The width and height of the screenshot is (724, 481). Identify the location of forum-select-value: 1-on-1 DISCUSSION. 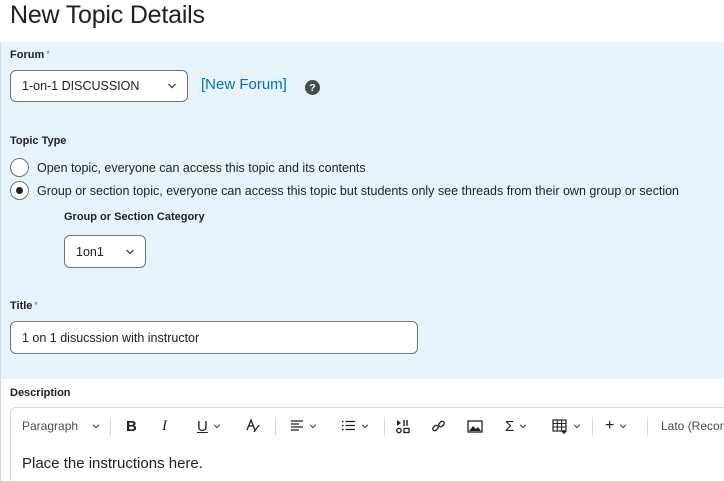
(81, 86).